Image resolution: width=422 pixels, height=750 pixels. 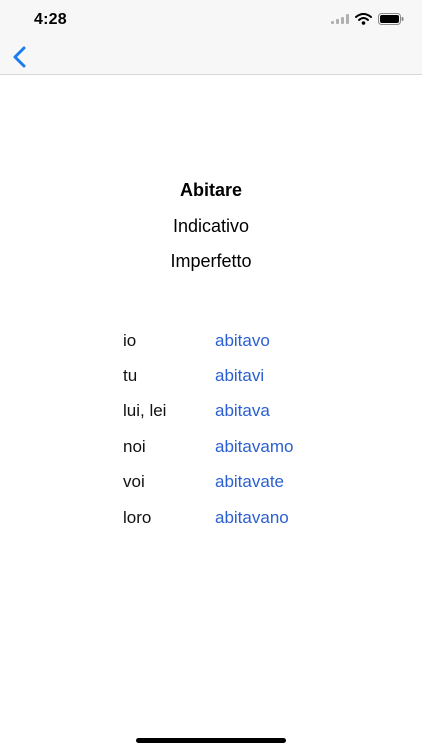 What do you see at coordinates (211, 20) in the screenshot?
I see `status-bar: 4:28` at bounding box center [211, 20].